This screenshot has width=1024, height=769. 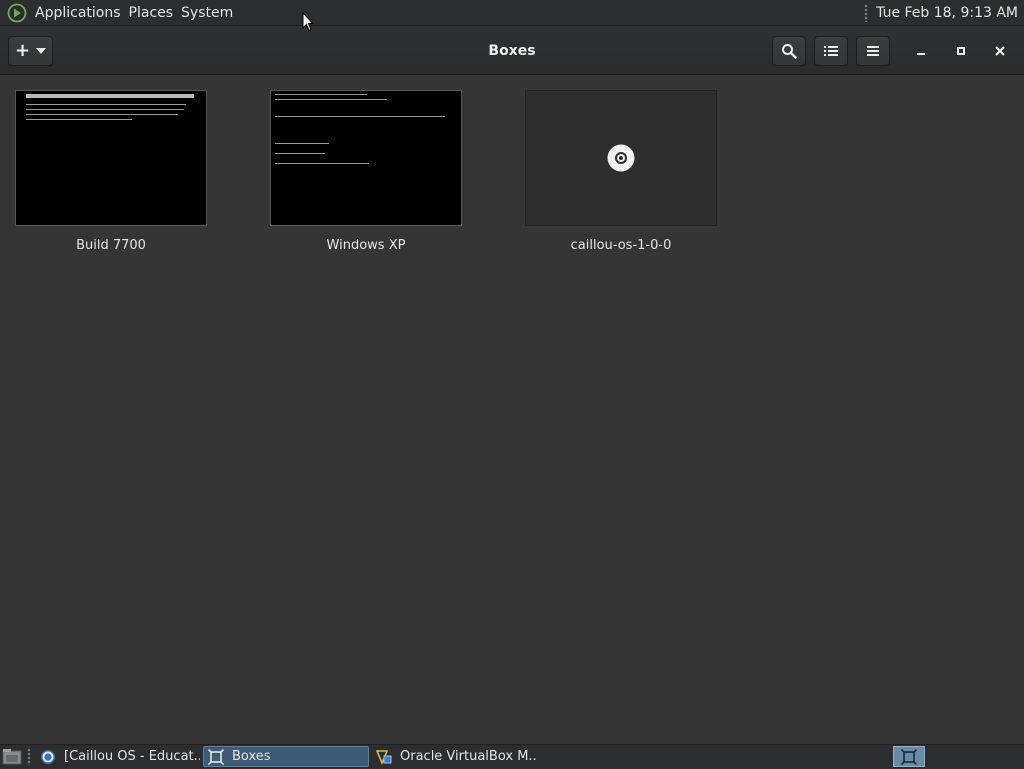 I want to click on list-view-icon, so click(x=831, y=51).